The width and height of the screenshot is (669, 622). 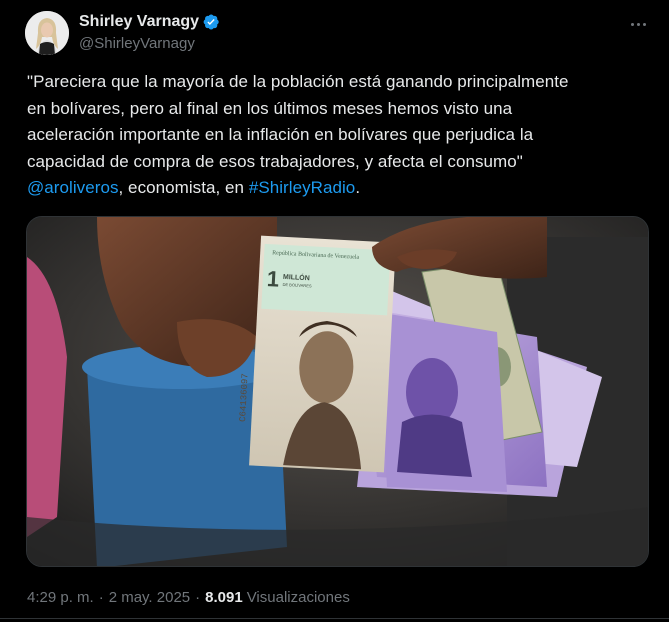 I want to click on views-count: 8.091, so click(x=224, y=597).